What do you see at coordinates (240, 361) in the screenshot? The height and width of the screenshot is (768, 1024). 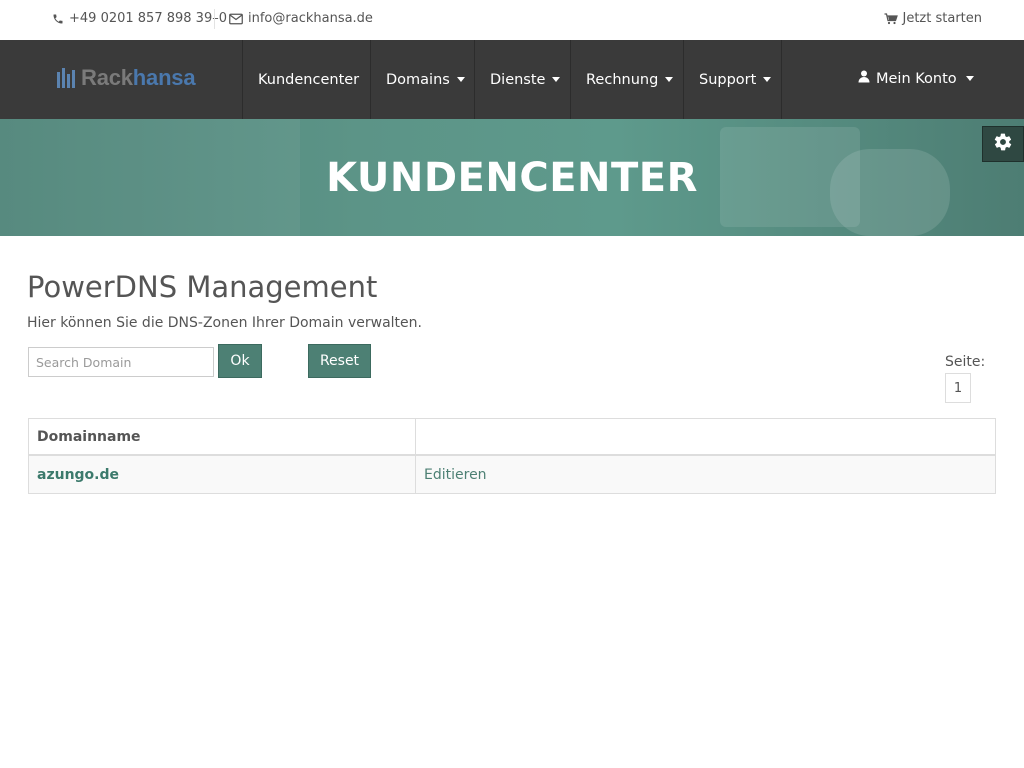 I see `ok-button: Ok` at bounding box center [240, 361].